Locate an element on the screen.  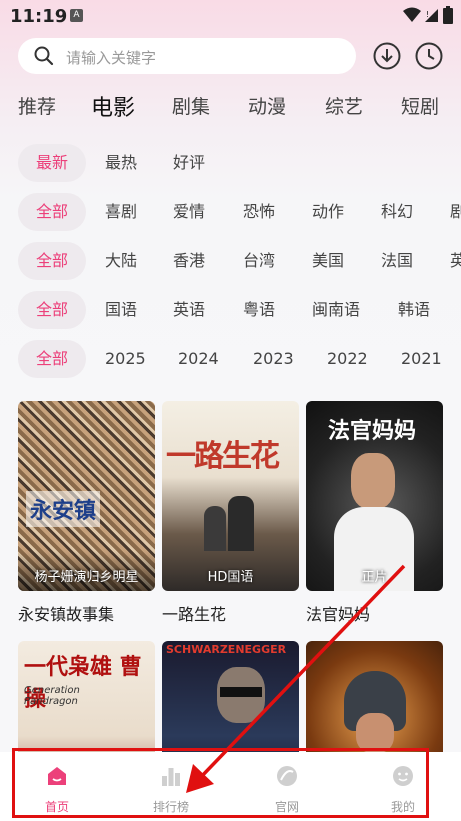
movie-title: 法官妈妈 is located at coordinates (338, 614).